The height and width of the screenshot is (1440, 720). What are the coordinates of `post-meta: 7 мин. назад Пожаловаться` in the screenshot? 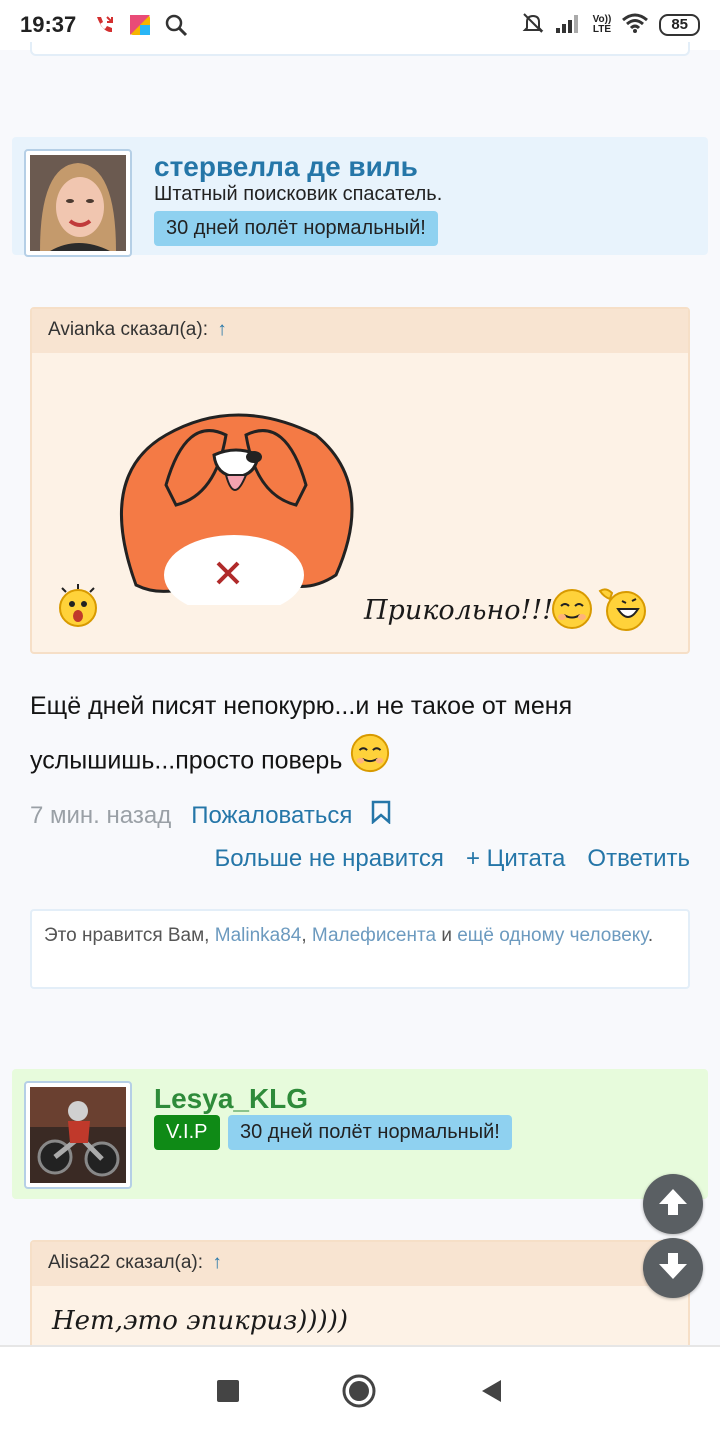 It's located at (211, 815).